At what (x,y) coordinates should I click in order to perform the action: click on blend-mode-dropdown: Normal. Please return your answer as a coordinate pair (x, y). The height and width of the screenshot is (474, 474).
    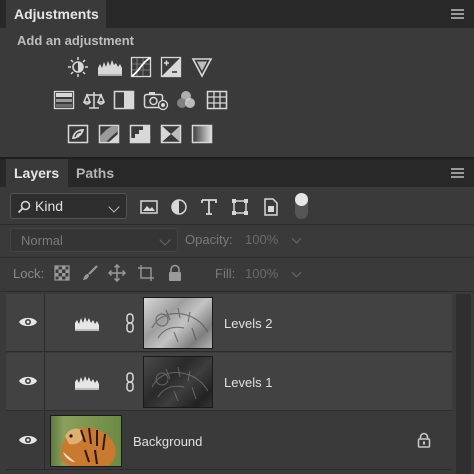
    Looking at the image, I should click on (94, 240).